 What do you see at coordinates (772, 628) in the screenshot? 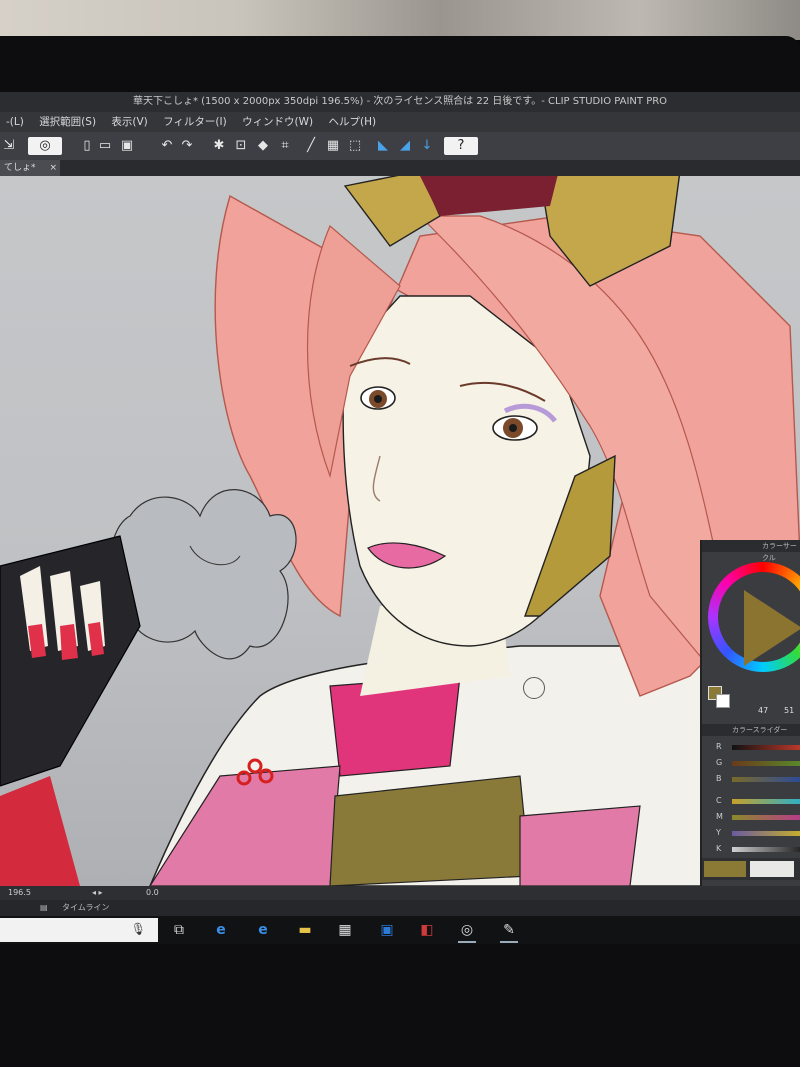
I see `color-triangle` at bounding box center [772, 628].